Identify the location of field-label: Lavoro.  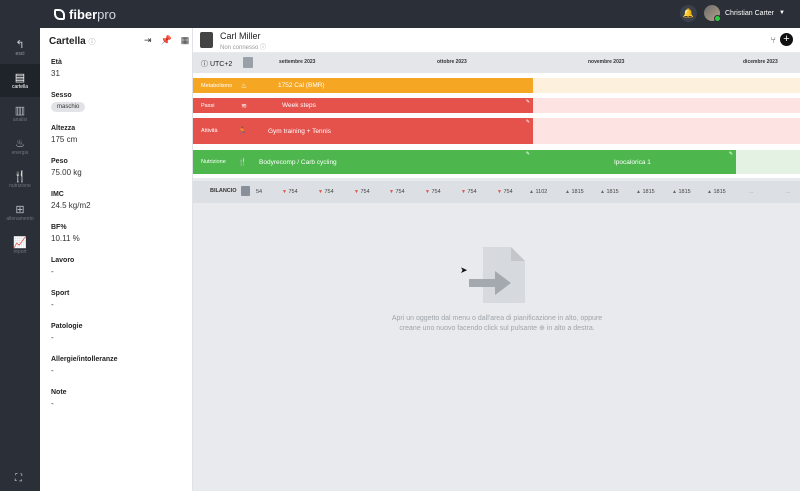
(63, 260).